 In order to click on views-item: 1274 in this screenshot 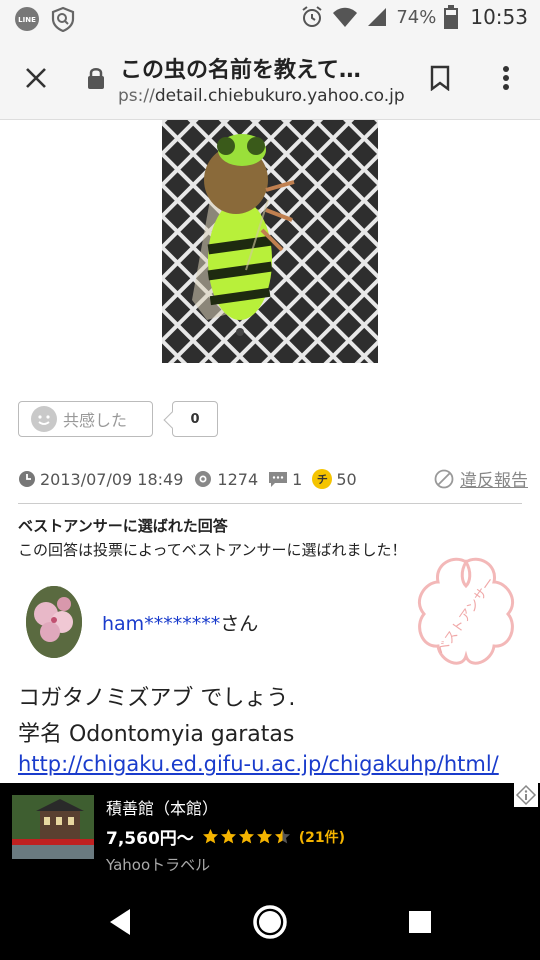, I will do `click(225, 479)`.